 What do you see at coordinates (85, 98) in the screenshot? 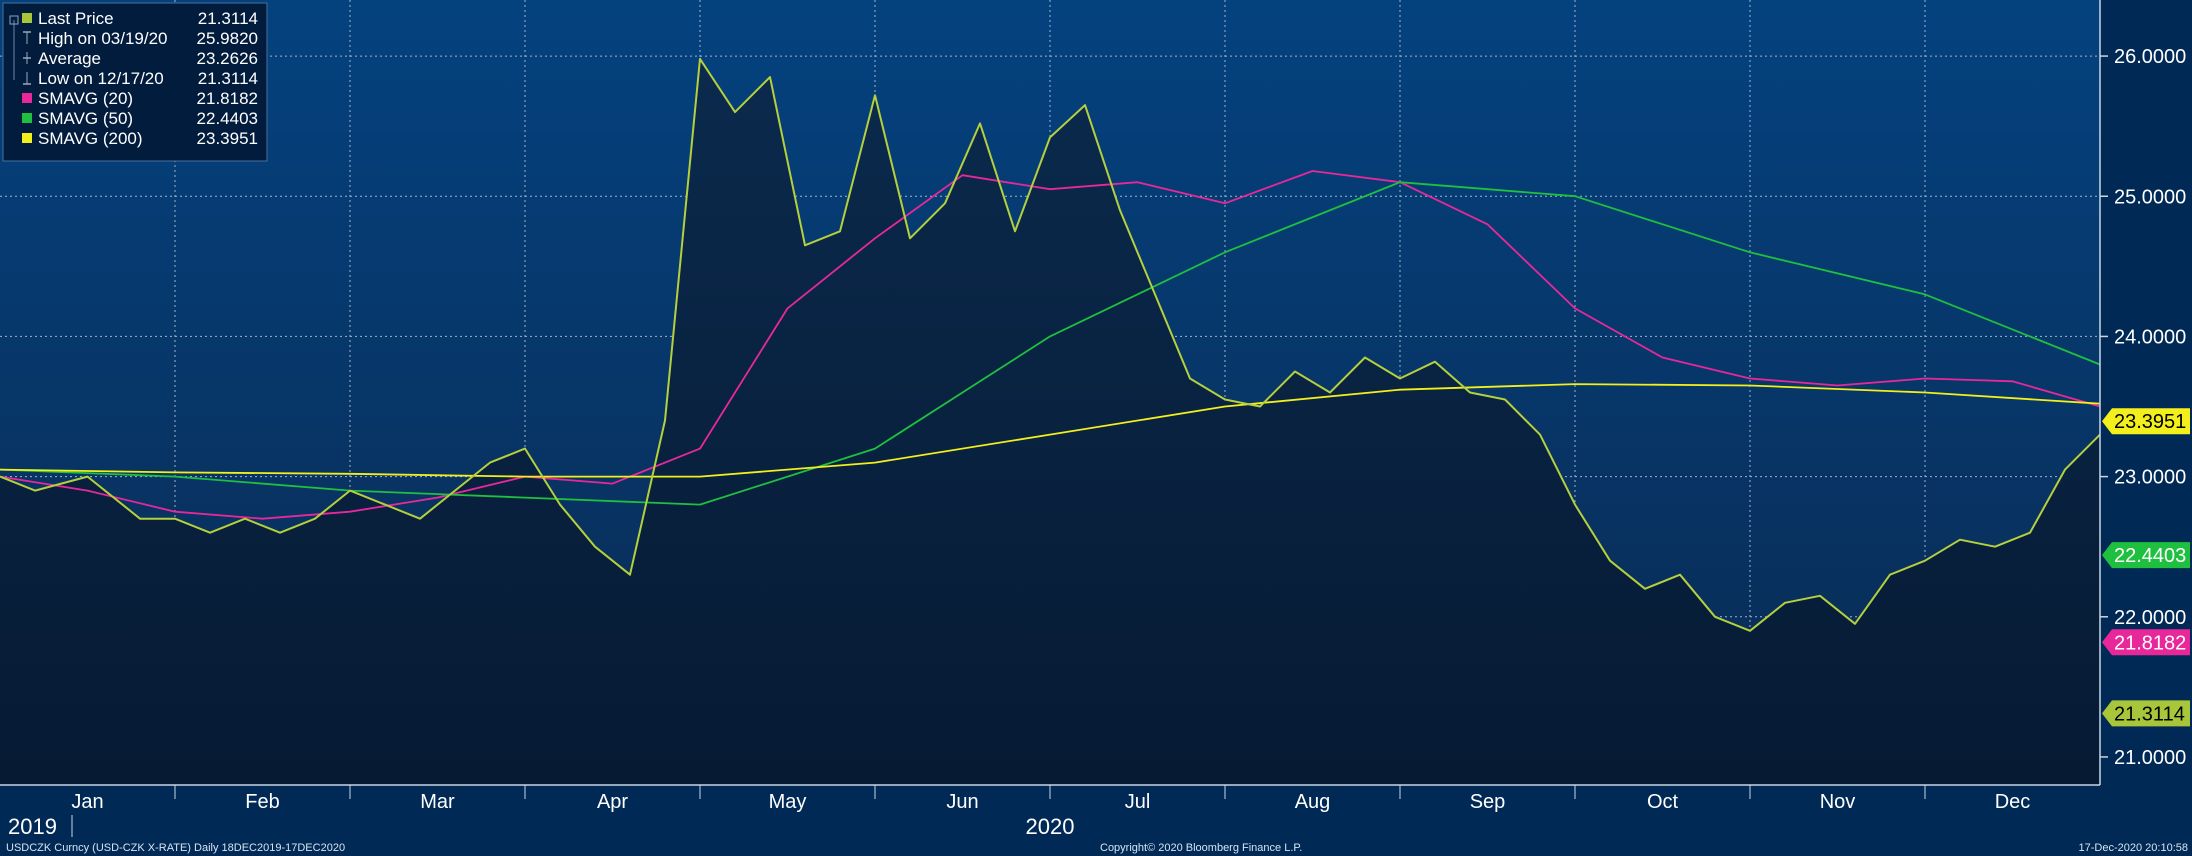
I see `legend-label: SMAVG (20)` at bounding box center [85, 98].